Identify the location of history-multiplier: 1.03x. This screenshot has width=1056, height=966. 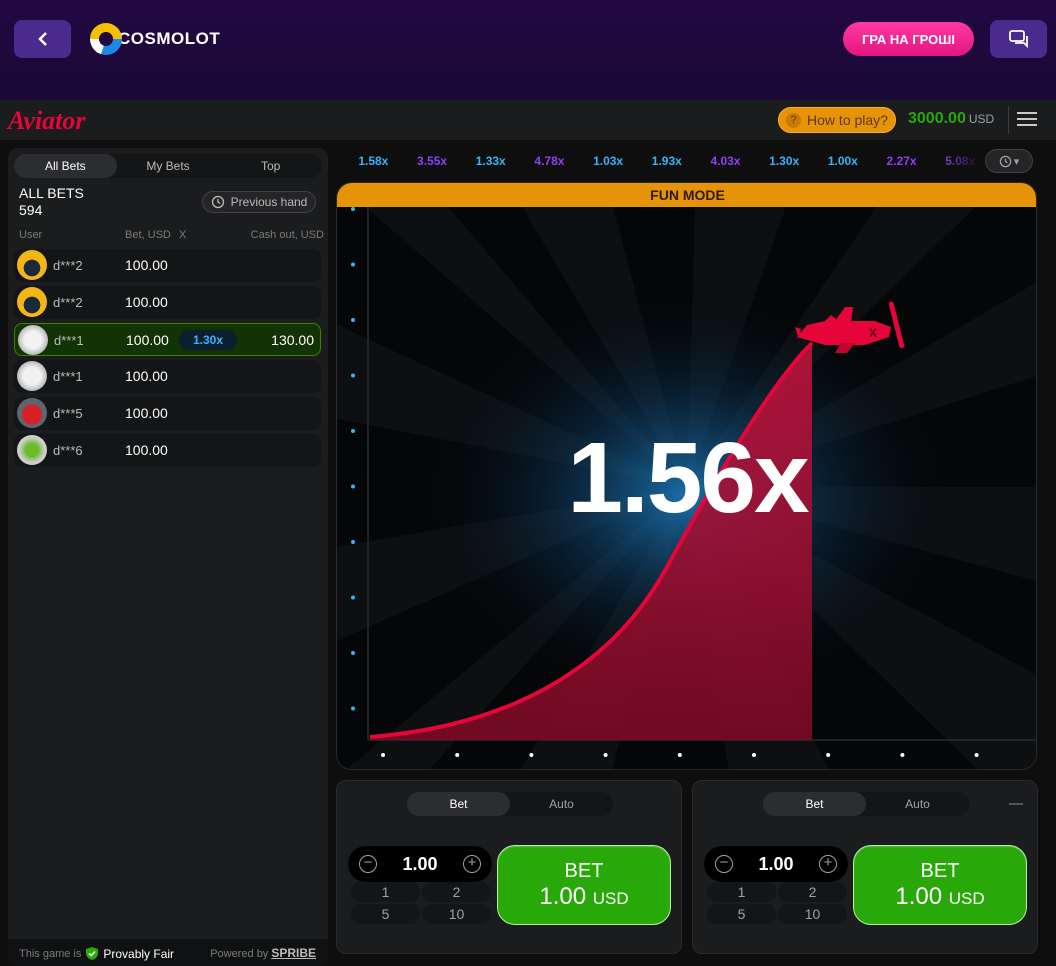
(608, 161).